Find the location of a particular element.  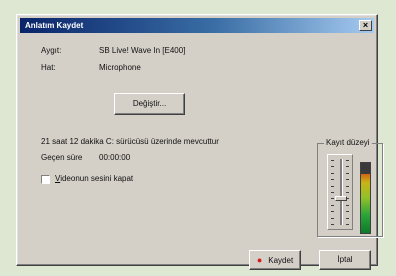

record-level-slider is located at coordinates (340, 192).